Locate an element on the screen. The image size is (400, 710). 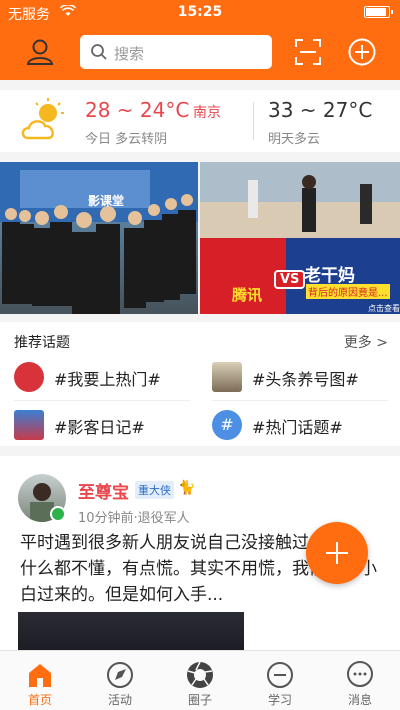
topic-label: #影客日记# is located at coordinates (99, 427).